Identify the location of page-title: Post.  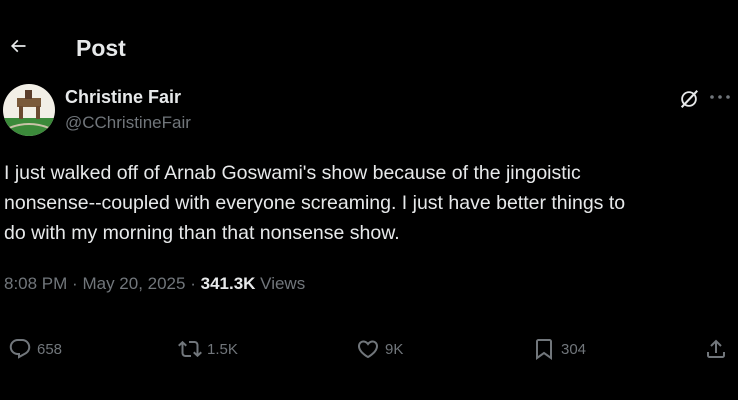
(101, 48).